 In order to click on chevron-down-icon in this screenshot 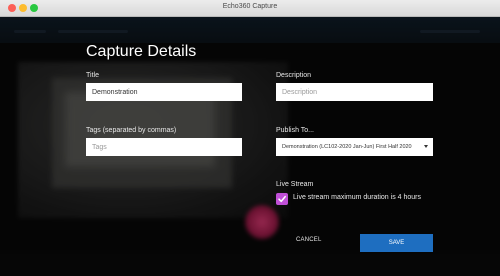, I will do `click(426, 146)`.